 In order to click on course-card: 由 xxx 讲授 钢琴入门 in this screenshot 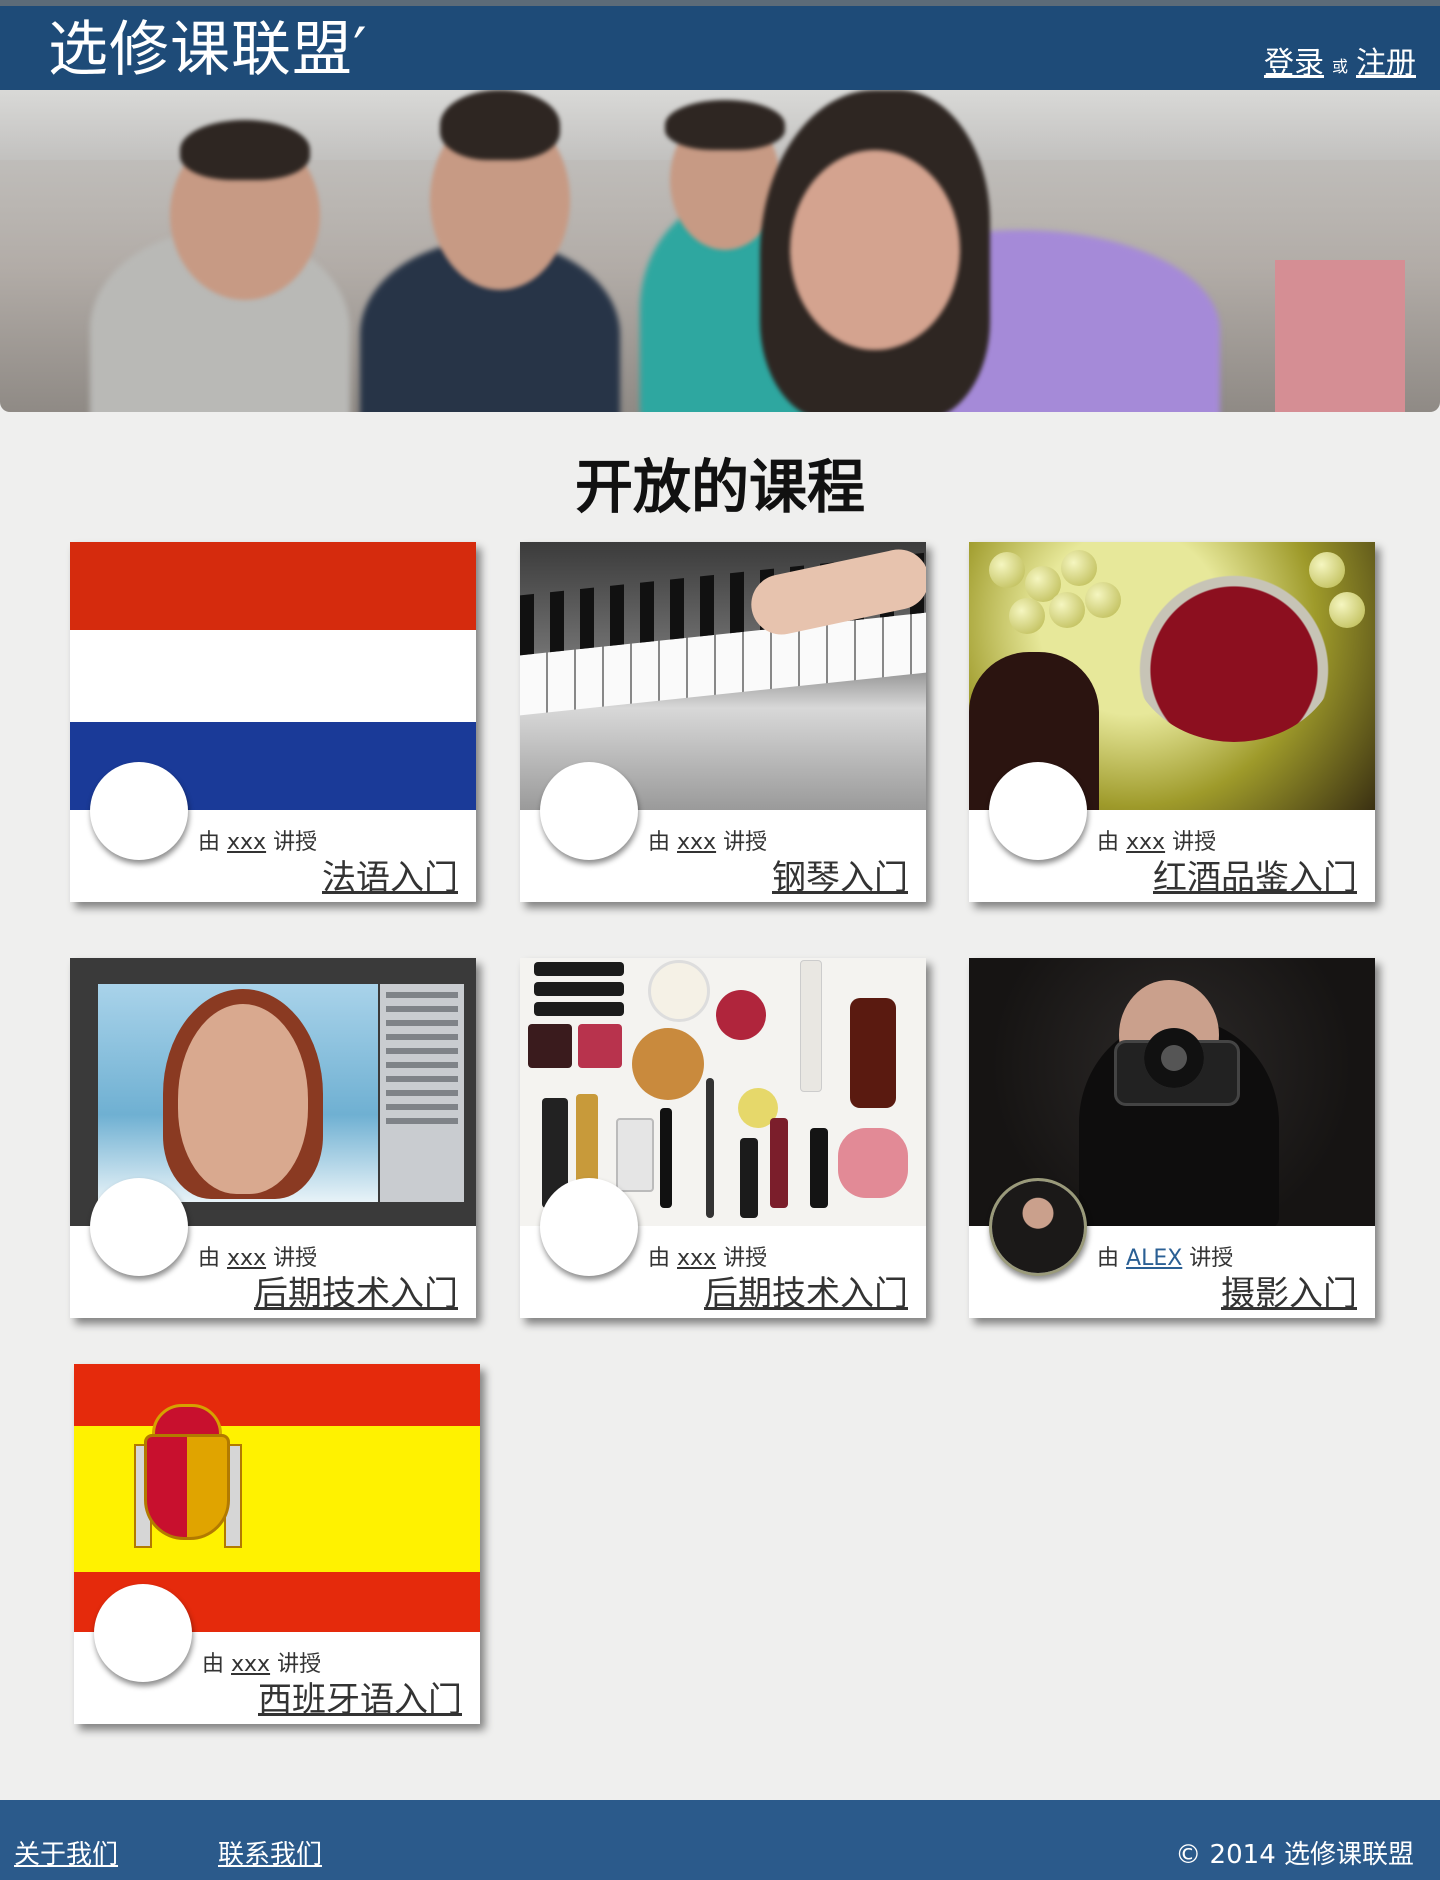, I will do `click(723, 722)`.